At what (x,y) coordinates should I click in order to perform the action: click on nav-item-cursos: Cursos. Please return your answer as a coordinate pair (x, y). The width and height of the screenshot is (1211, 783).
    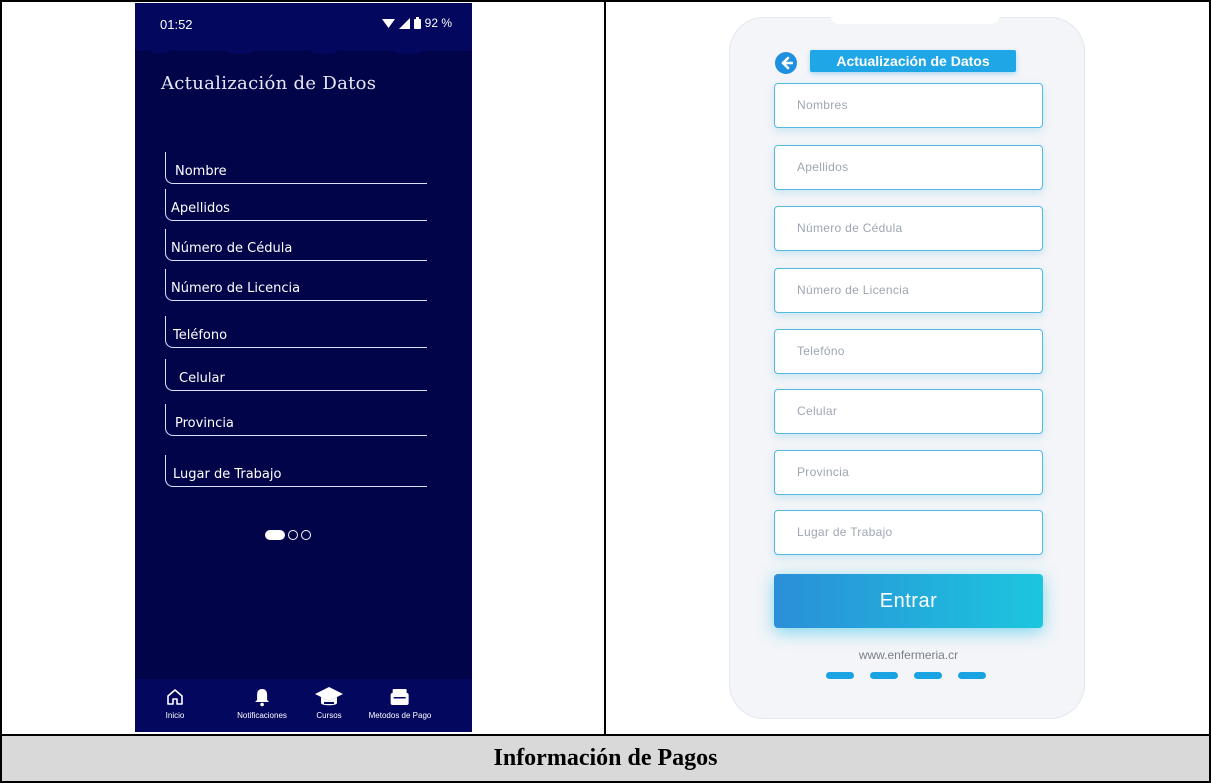
    Looking at the image, I should click on (329, 702).